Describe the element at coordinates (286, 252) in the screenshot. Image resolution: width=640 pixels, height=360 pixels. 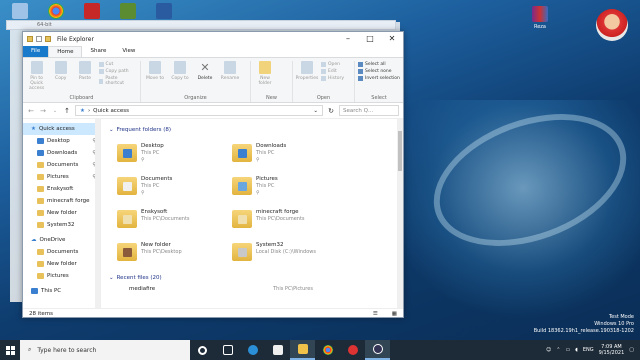
I see `folder-location: Local Disk (C:)\Windows` at that location.